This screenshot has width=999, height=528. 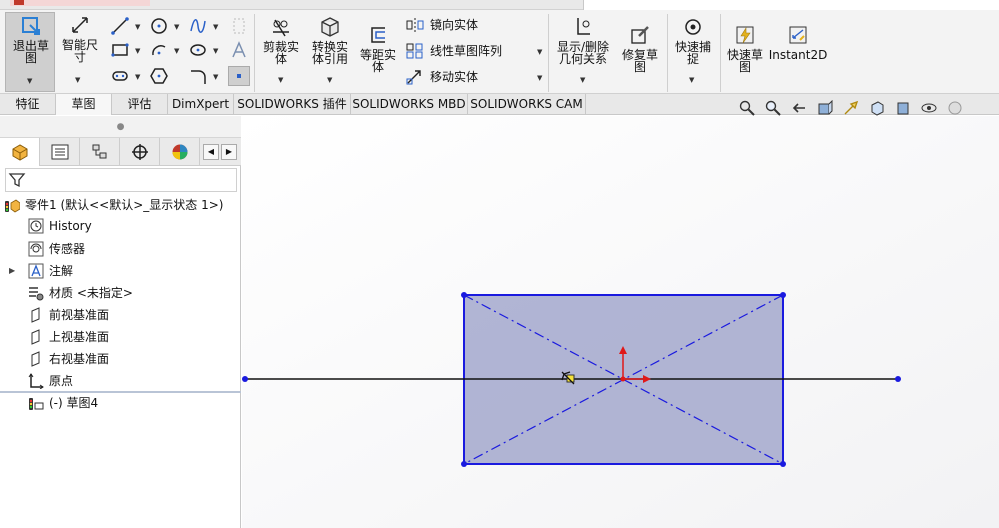 I want to click on polygon-tool-icon, so click(x=159, y=76).